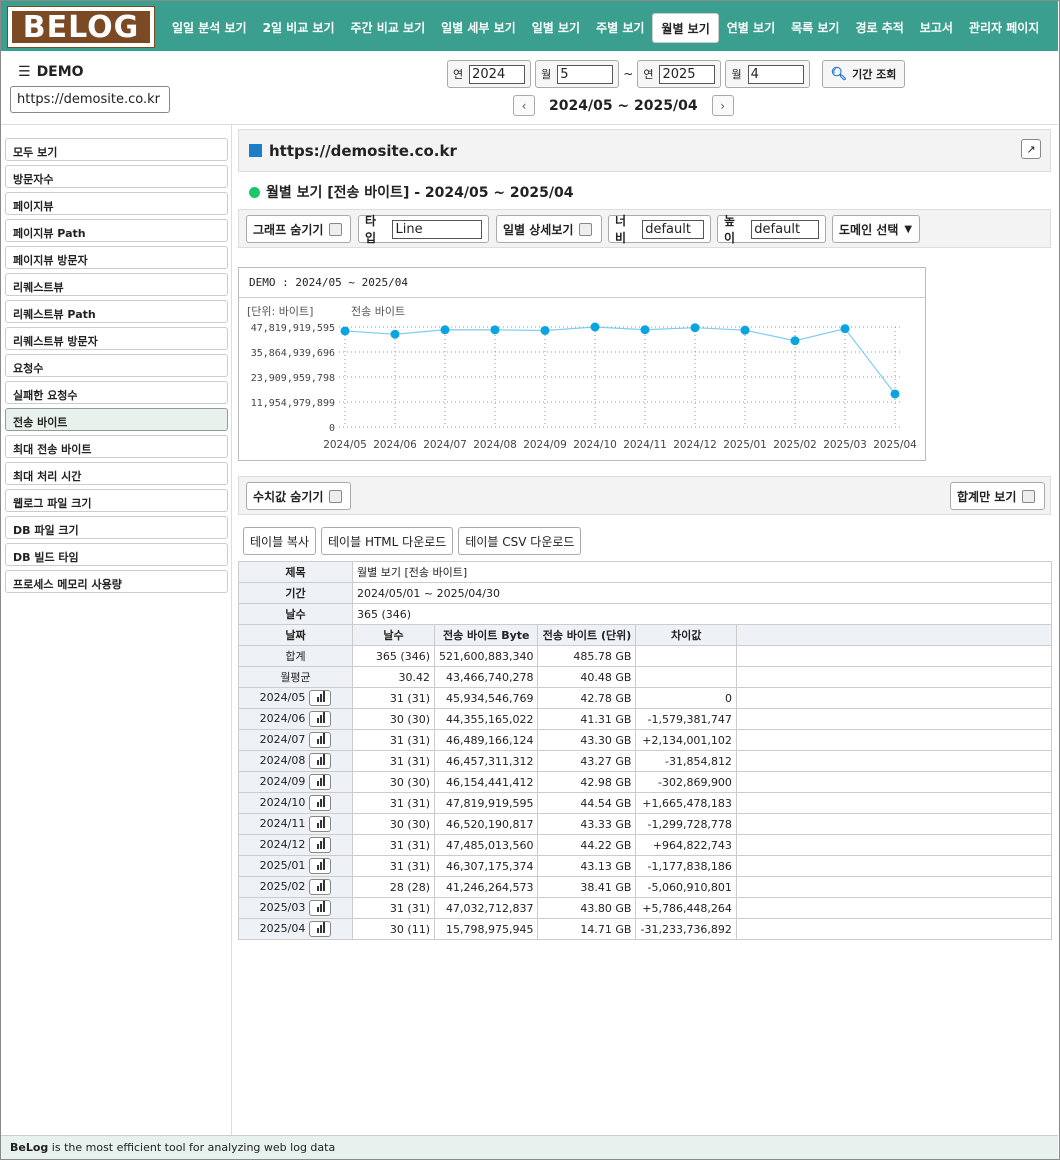 The image size is (1060, 1160). I want to click on site-url-selector: https://demosite.co.kr, so click(90, 99).